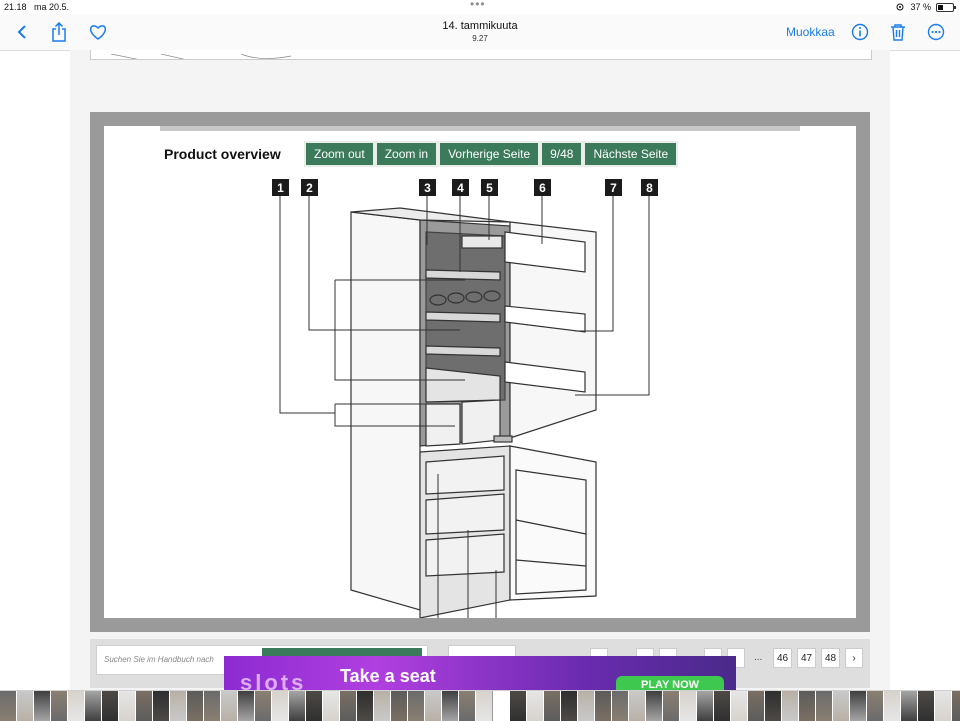 Image resolution: width=960 pixels, height=721 pixels. I want to click on photo-nav-bar: 14. tammikuuta 9.27 Muokkaa, so click(480, 32).